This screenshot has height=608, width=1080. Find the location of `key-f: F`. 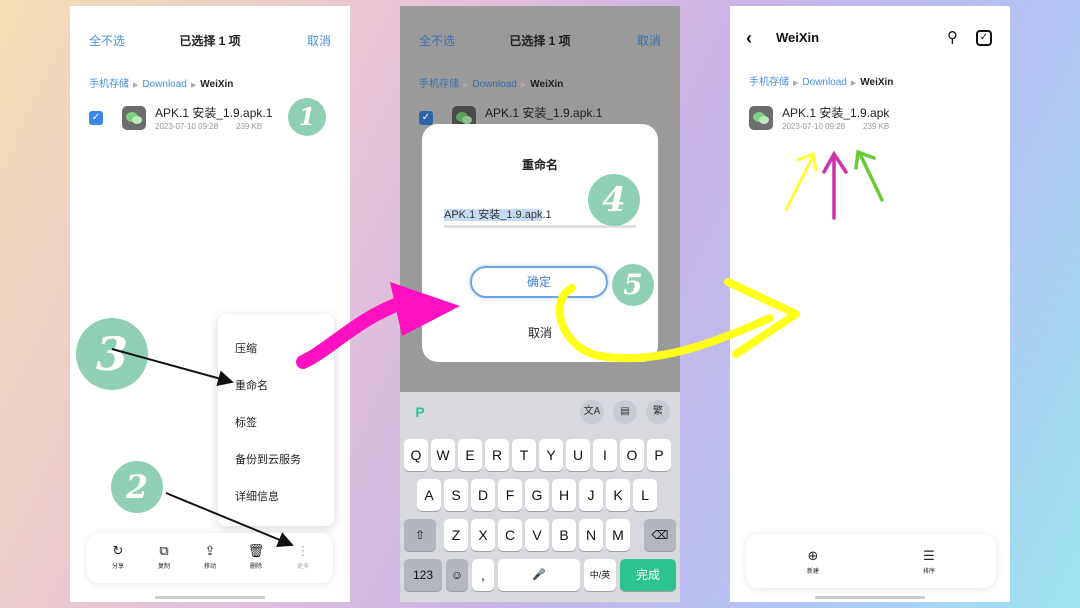

key-f: F is located at coordinates (510, 495).